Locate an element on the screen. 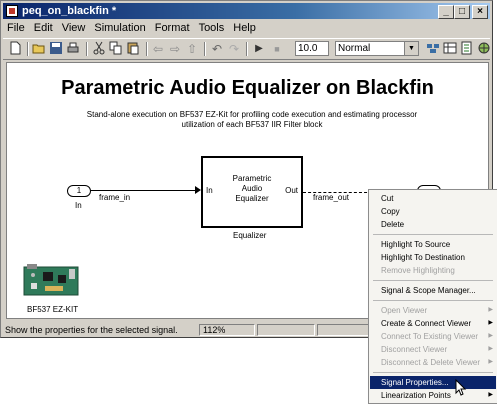 This screenshot has height=404, width=497. model-explorer-icon is located at coordinates (467, 49).